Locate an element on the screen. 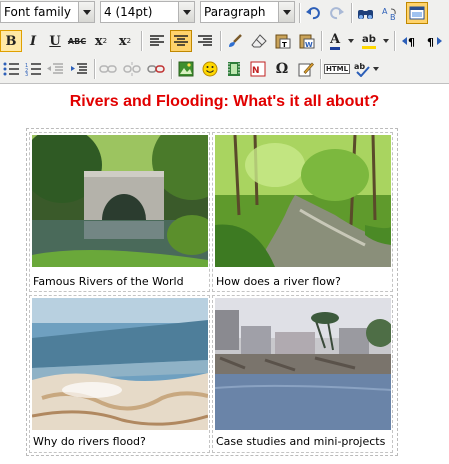 The height and width of the screenshot is (464, 449). brush-icon is located at coordinates (235, 40).